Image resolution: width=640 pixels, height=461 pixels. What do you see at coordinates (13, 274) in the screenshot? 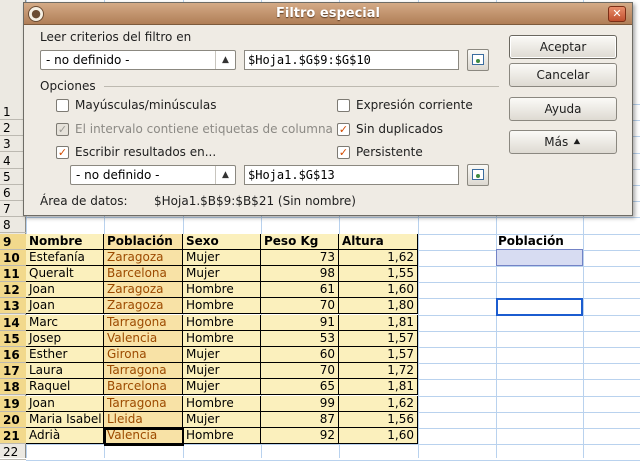
I see `row-header: 11` at bounding box center [13, 274].